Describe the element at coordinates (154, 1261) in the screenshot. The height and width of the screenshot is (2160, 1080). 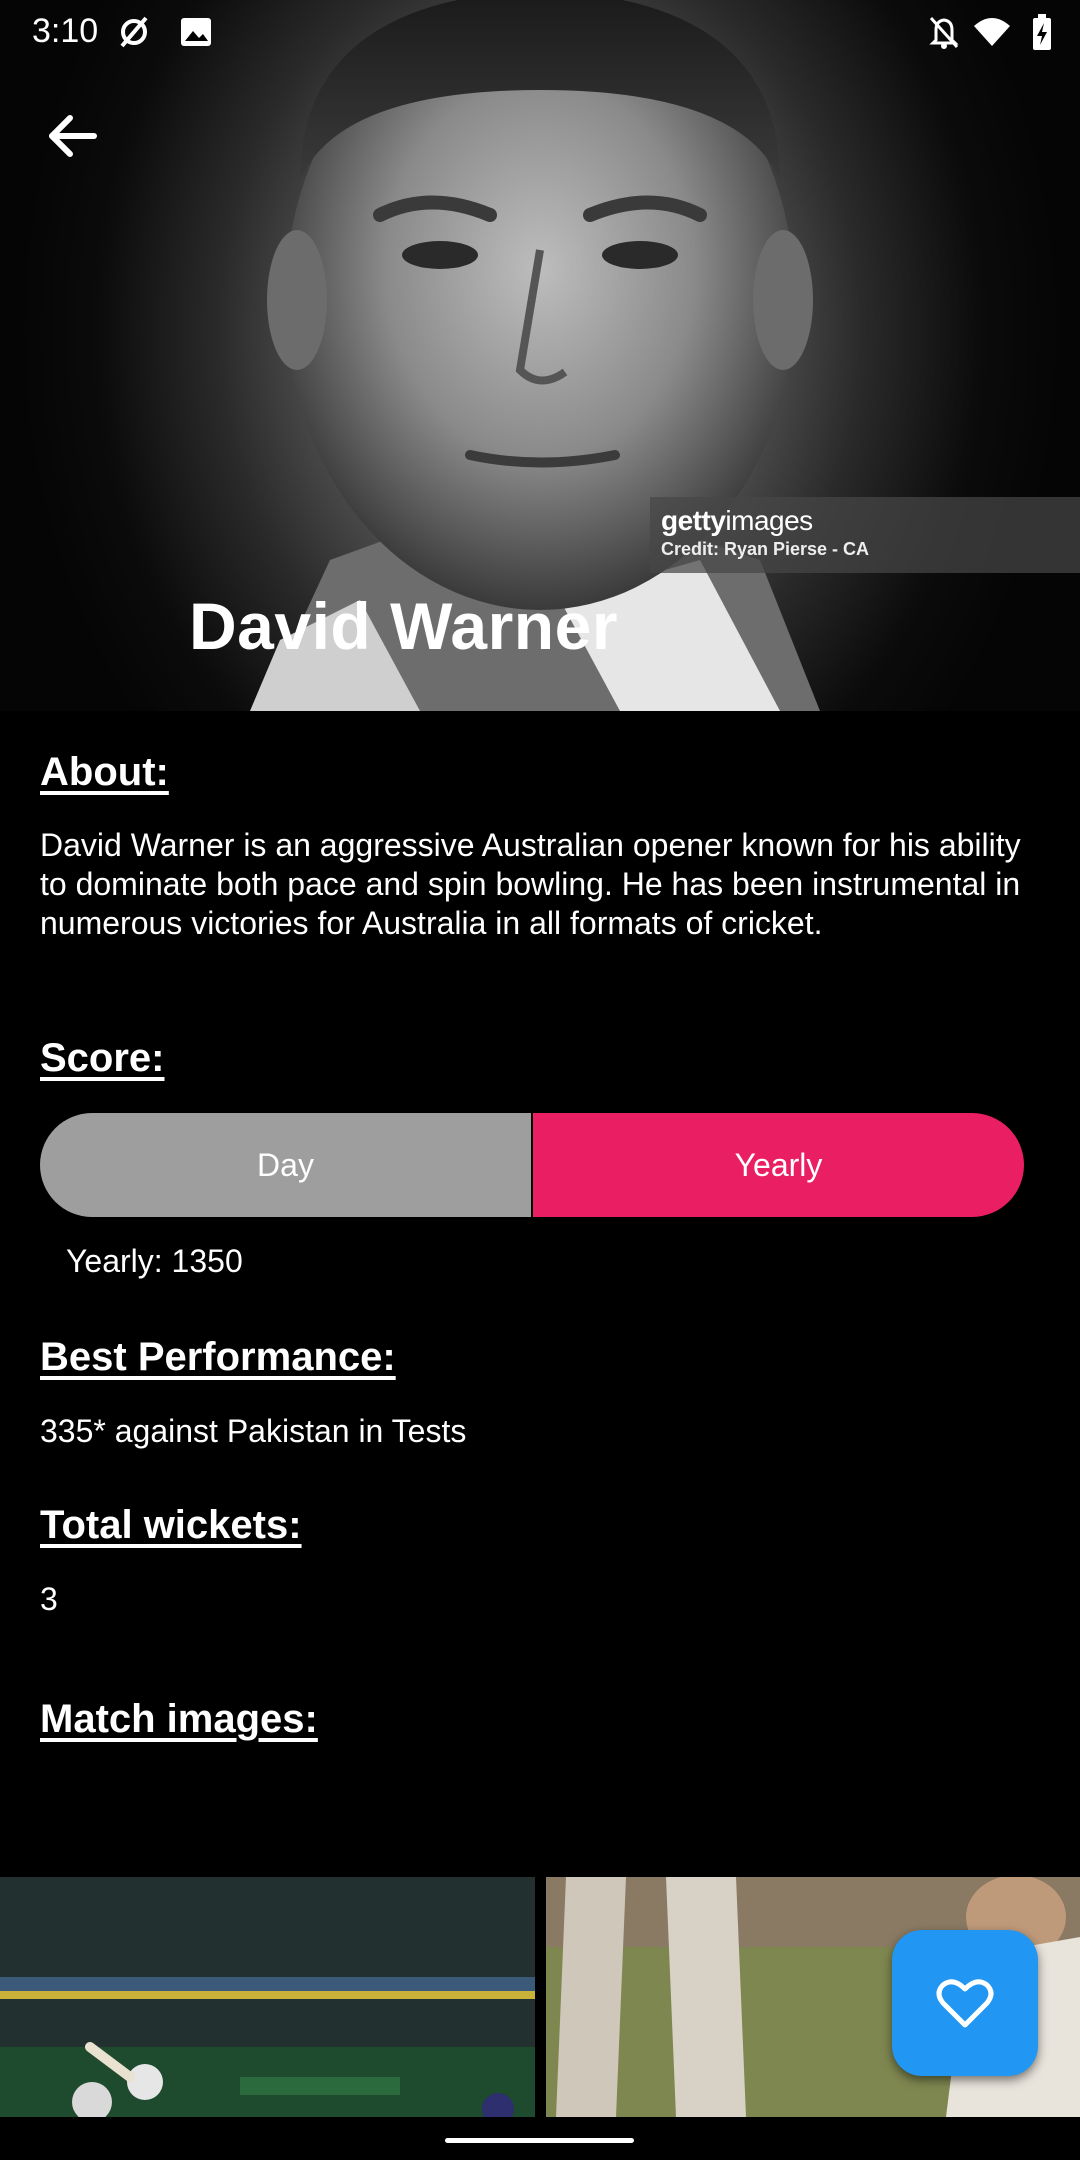
I see `score-value: Yearly: 1350` at that location.